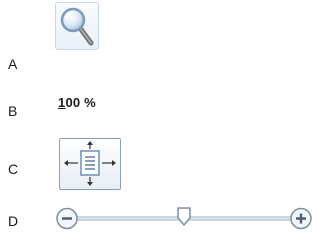 The image size is (320, 242). Describe the element at coordinates (184, 216) in the screenshot. I see `slider-thumb` at that location.